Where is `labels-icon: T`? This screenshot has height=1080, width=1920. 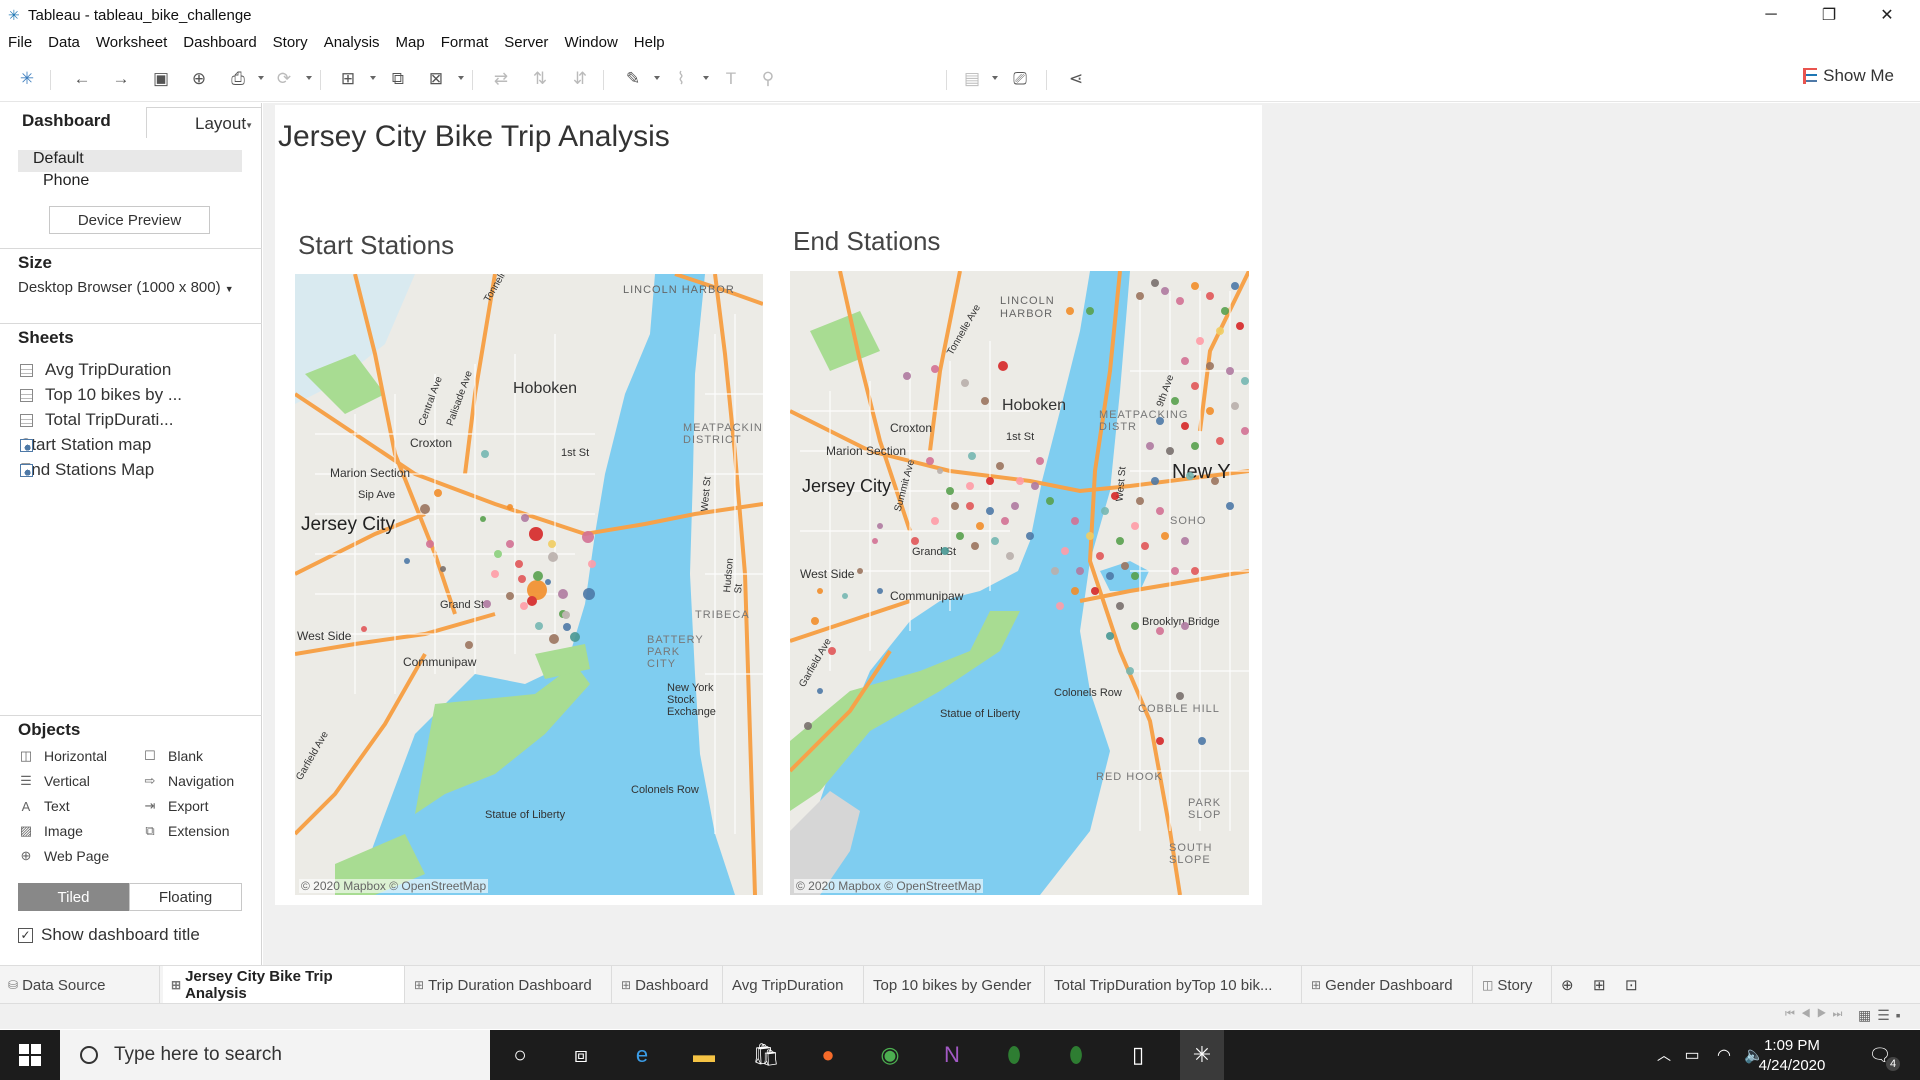 labels-icon: T is located at coordinates (731, 79).